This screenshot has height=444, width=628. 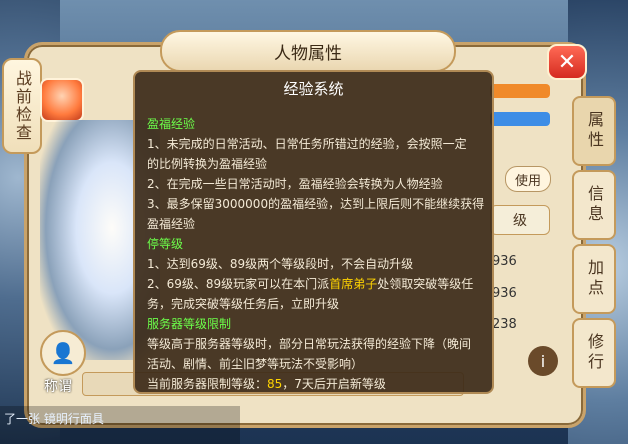 I want to click on popup-line: 2、在完成一些日常活动时，盈福经验会转换为人物经验, so click(x=295, y=184).